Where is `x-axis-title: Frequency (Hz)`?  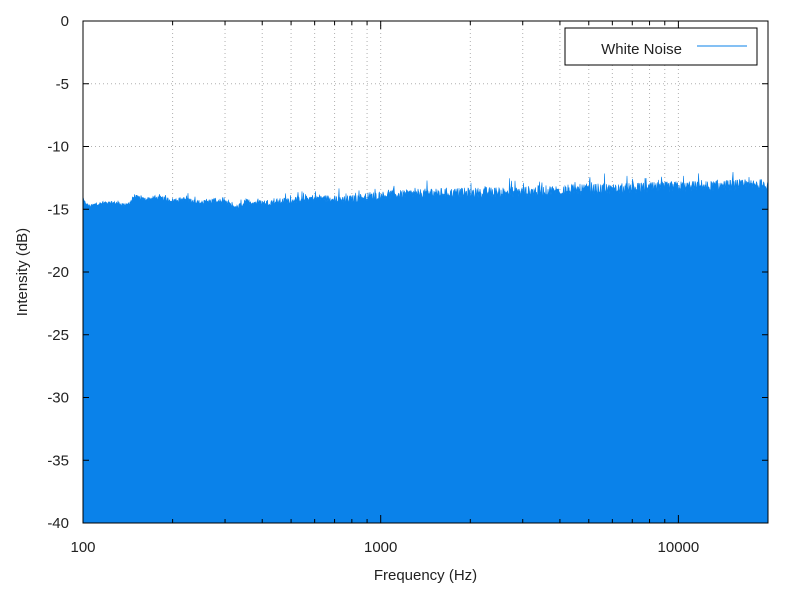 x-axis-title: Frequency (Hz) is located at coordinates (425, 575).